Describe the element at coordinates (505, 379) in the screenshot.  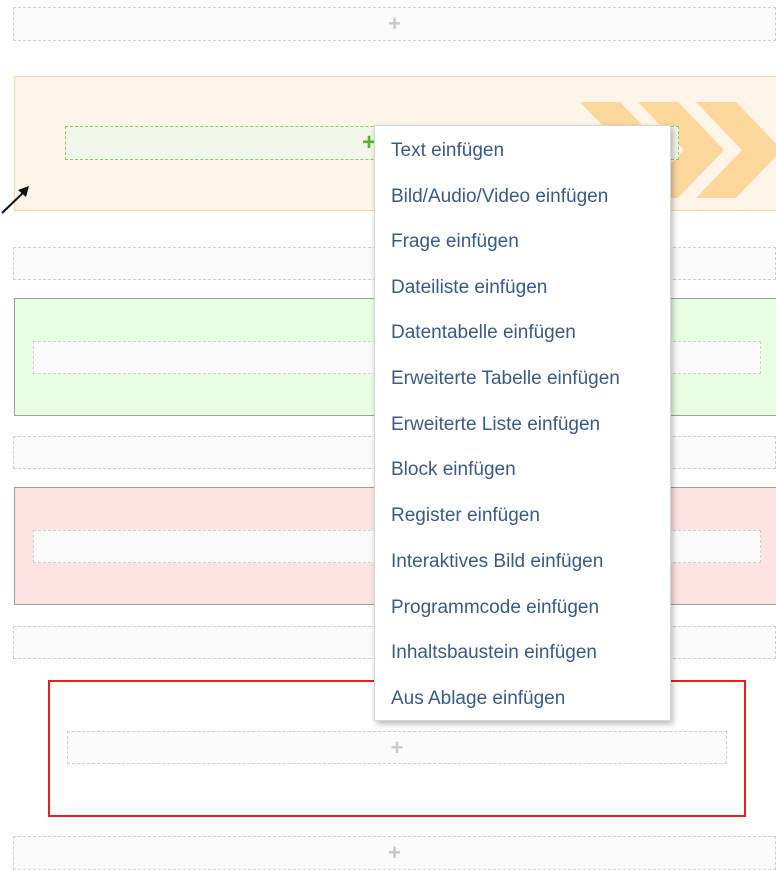
I see `menu-item-advanced-table: Erweiterte Tabelle einfügen` at that location.